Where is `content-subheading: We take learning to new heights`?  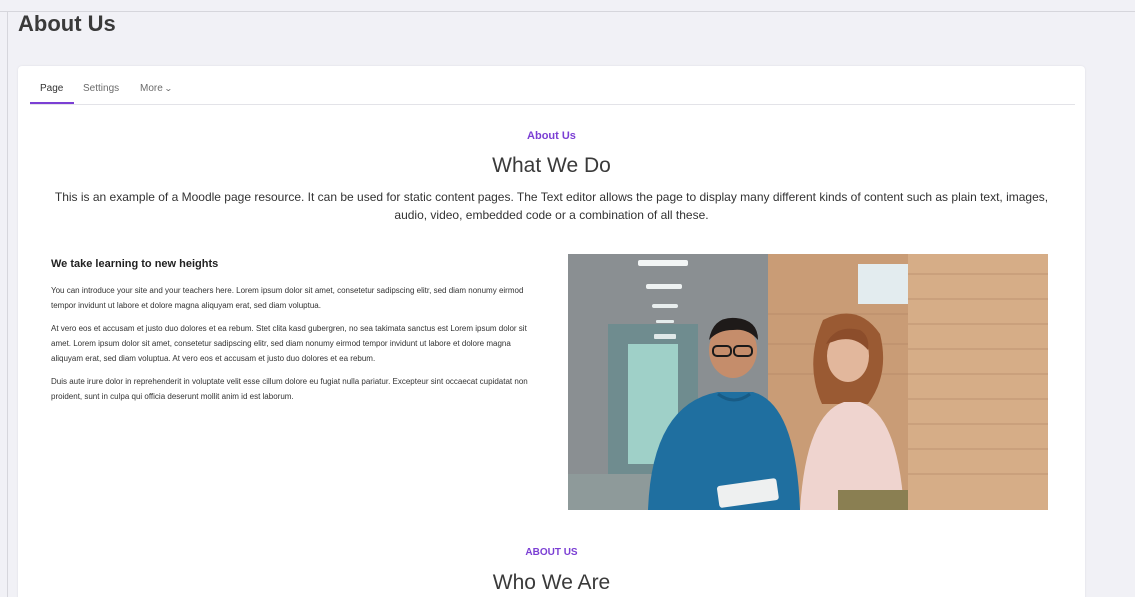 content-subheading: We take learning to new heights is located at coordinates (135, 264).